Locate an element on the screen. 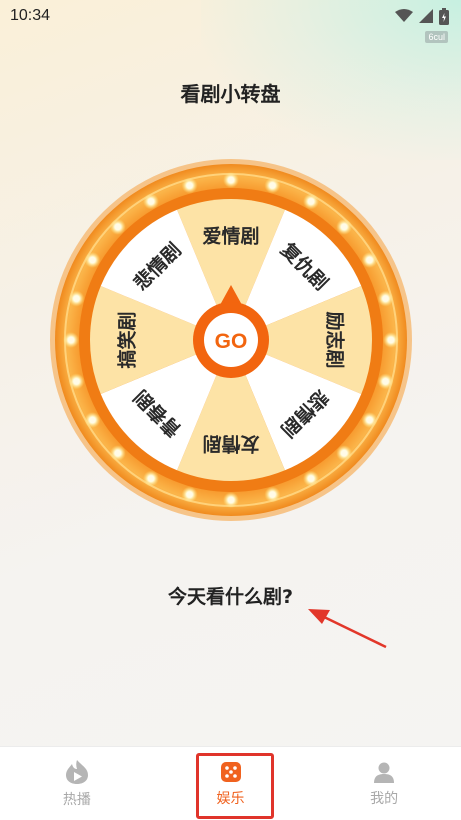 This screenshot has height=820, width=461. bottom-tab-bar: 热播 娱乐 我的 is located at coordinates (230, 783).